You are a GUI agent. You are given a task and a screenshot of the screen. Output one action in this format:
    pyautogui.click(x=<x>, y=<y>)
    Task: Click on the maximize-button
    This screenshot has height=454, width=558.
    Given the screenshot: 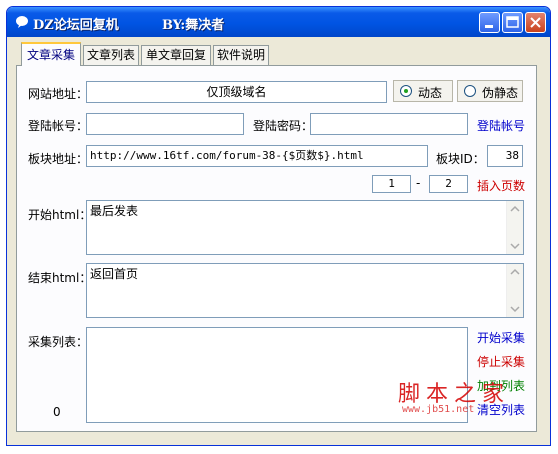 What is the action you would take?
    pyautogui.click(x=512, y=22)
    